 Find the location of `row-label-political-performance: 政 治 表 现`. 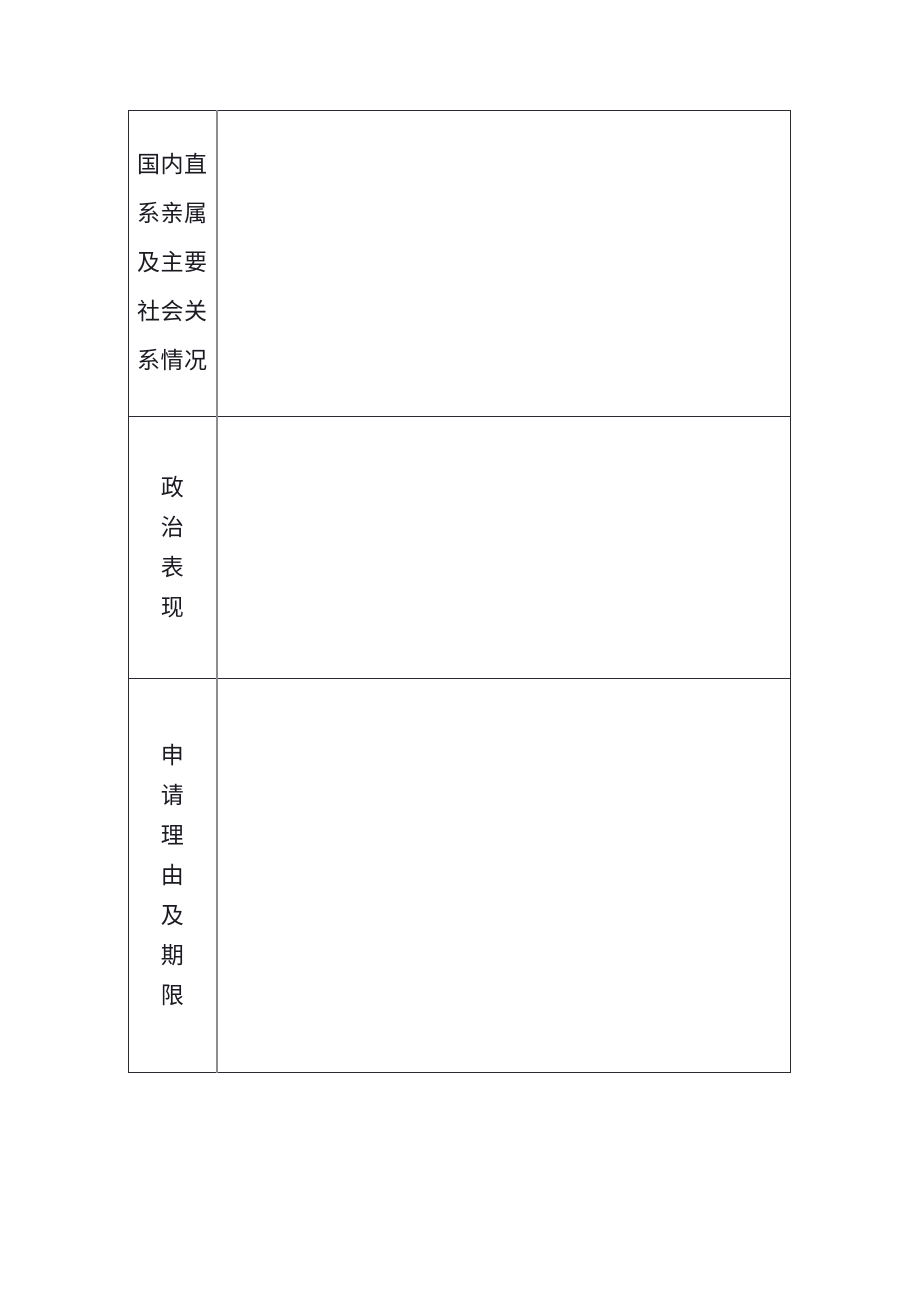

row-label-political-performance: 政 治 表 现 is located at coordinates (173, 547).